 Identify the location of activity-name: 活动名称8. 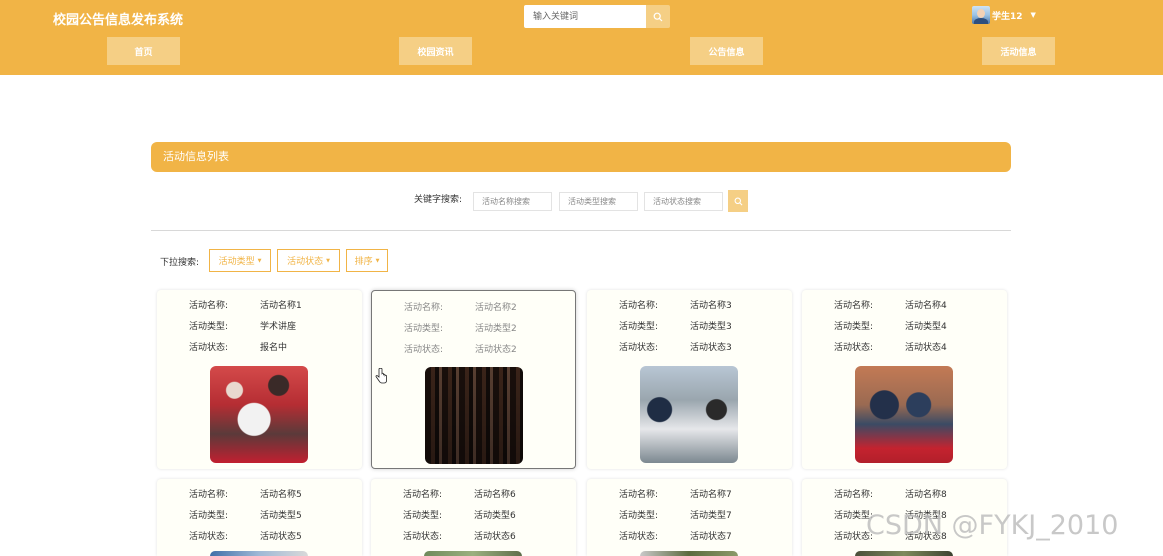
(926, 495).